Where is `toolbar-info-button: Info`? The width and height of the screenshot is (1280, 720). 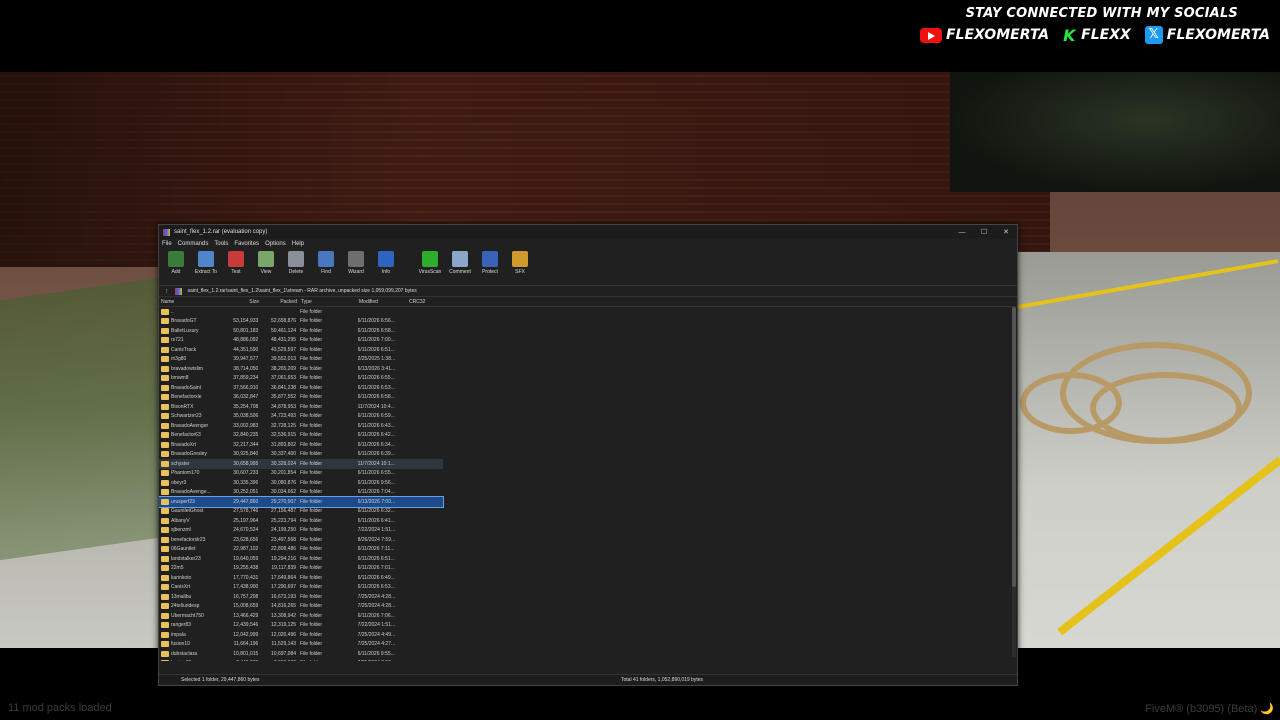
toolbar-info-button: Info is located at coordinates (386, 263).